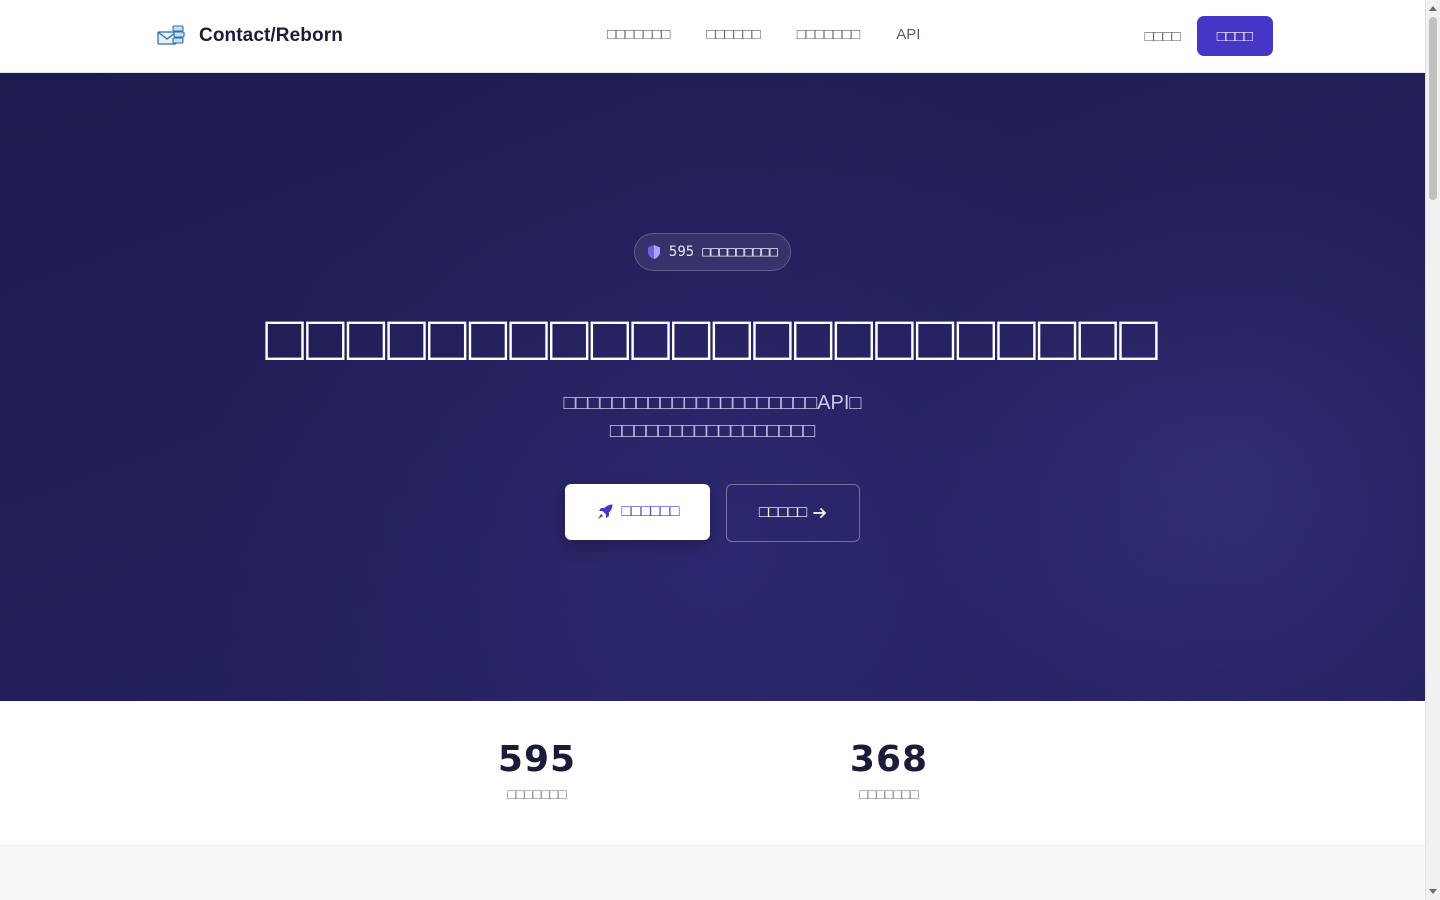  What do you see at coordinates (712, 872) in the screenshot?
I see `next-section` at bounding box center [712, 872].